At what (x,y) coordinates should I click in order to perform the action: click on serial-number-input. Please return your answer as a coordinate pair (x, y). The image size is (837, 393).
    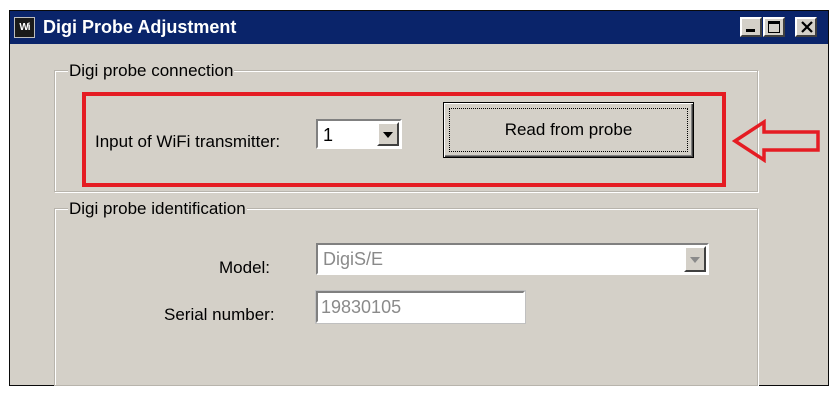
    Looking at the image, I should click on (416, 307).